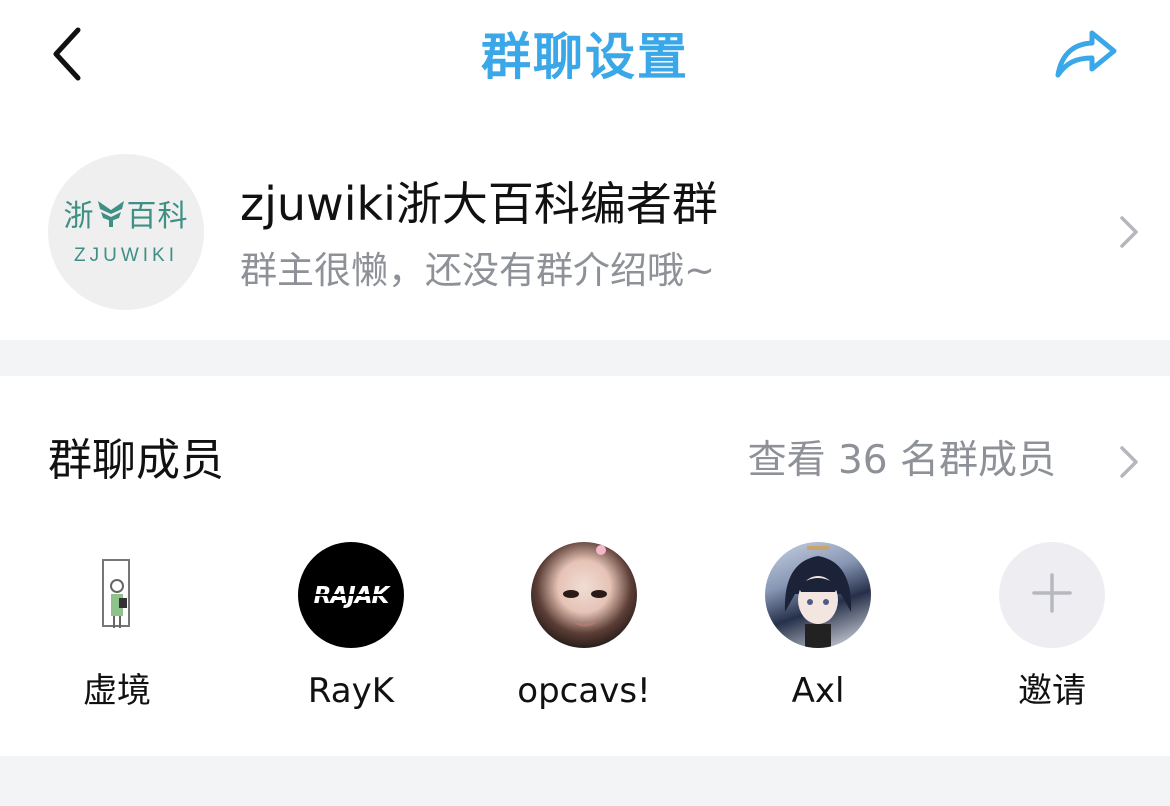 This screenshot has width=1170, height=806. Describe the element at coordinates (478, 270) in the screenshot. I see `group-description: 群主很懒，还没有群介绍哦~` at that location.